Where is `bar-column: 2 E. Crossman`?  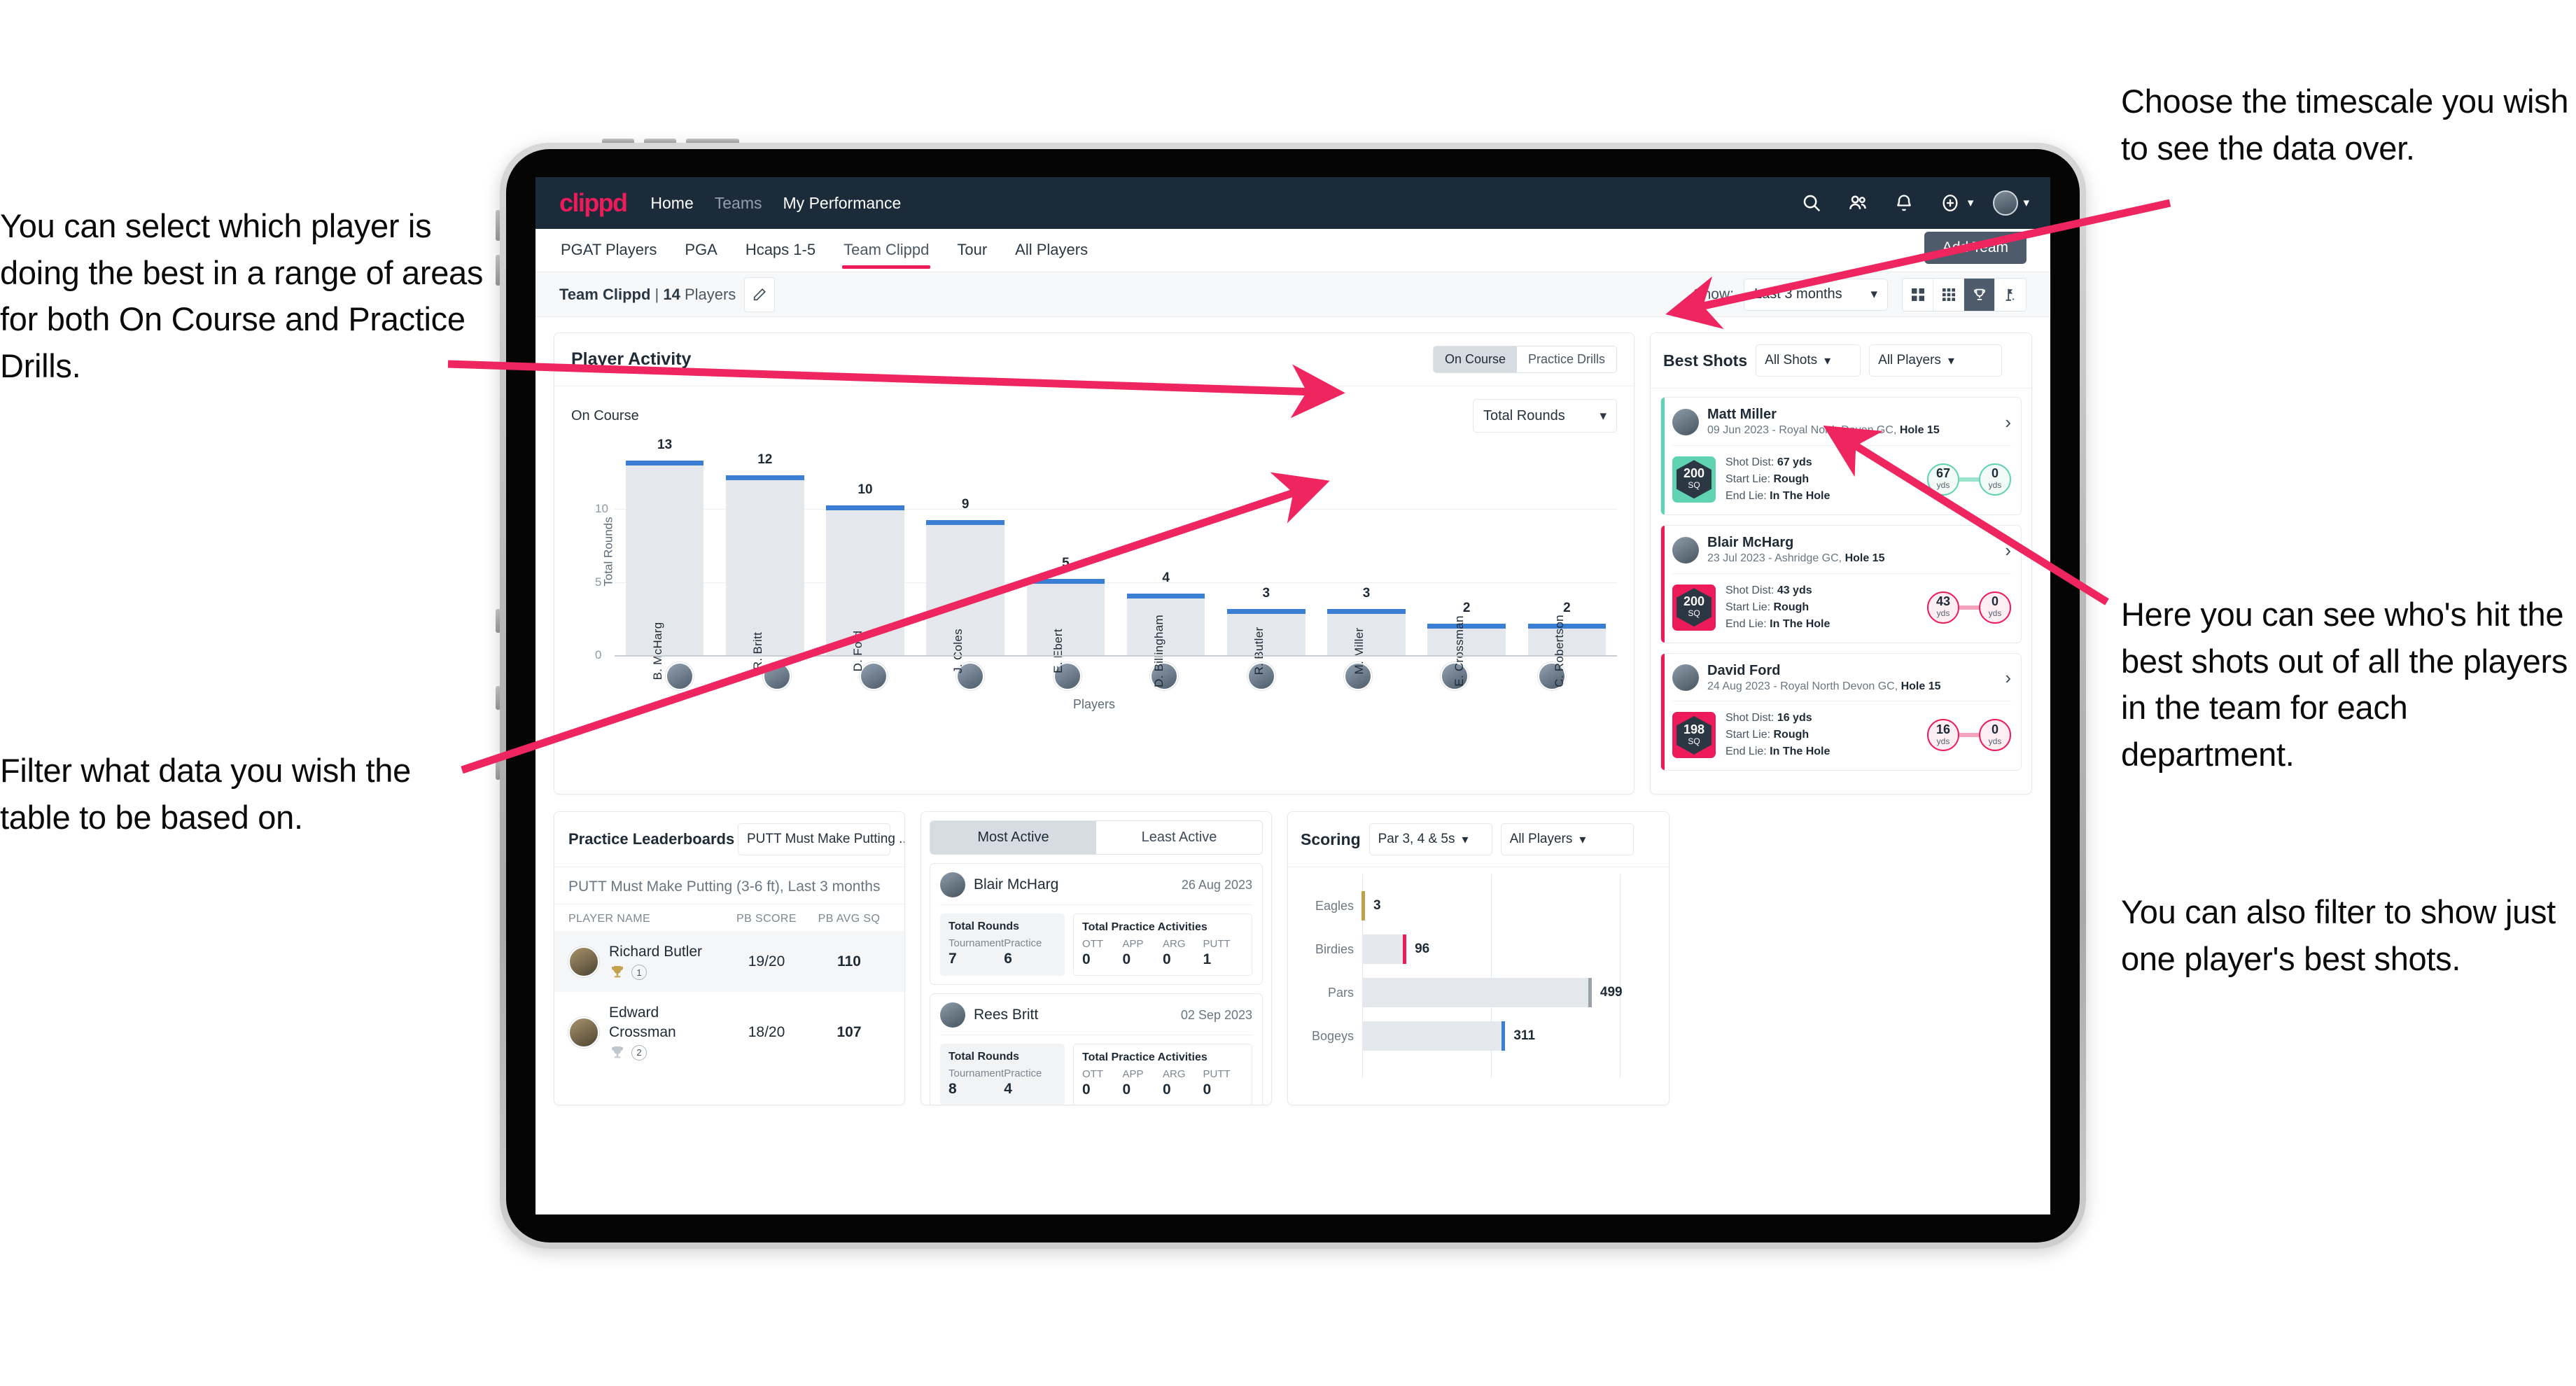 bar-column: 2 E. Crossman is located at coordinates (1467, 567).